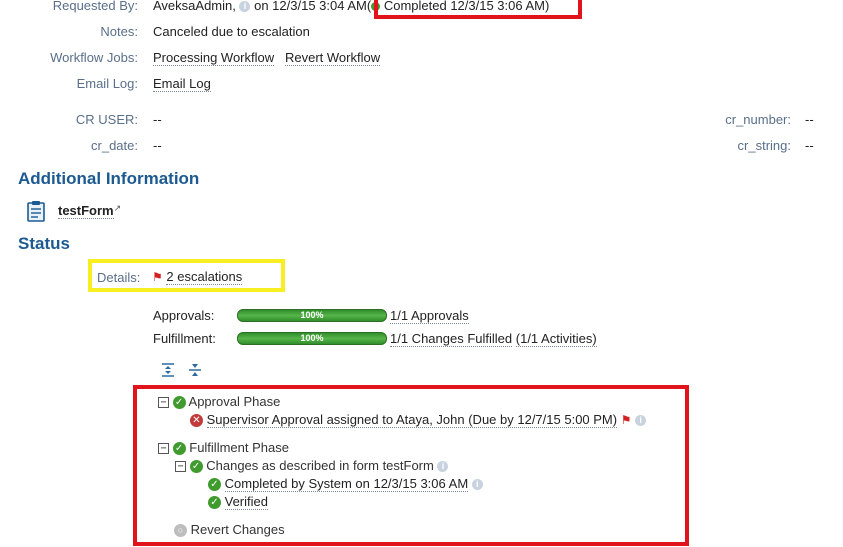 Image resolution: width=843 pixels, height=547 pixels. I want to click on completed-check-icon: ✓, so click(214, 485).